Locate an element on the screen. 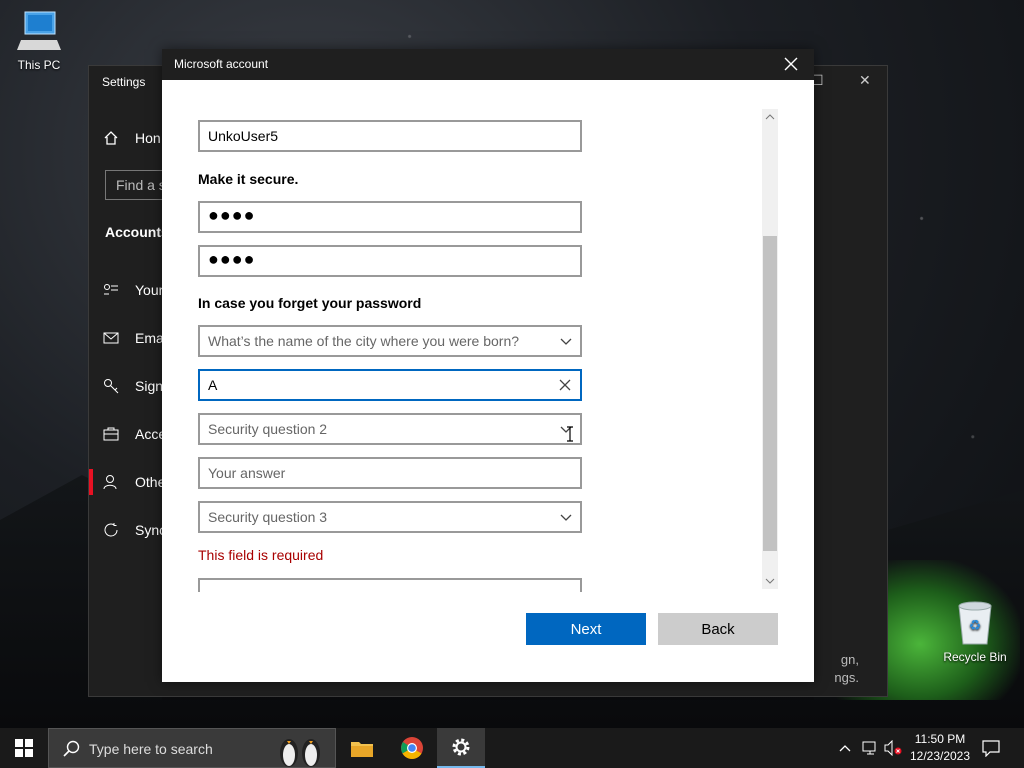 Image resolution: width=1024 pixels, height=768 pixels. key-icon is located at coordinates (111, 386).